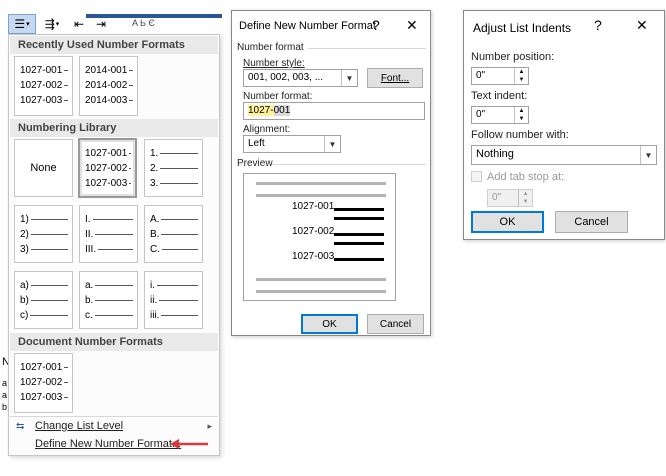 The width and height of the screenshot is (666, 476). I want to click on submenu-arrow-icon: ▸, so click(209, 425).